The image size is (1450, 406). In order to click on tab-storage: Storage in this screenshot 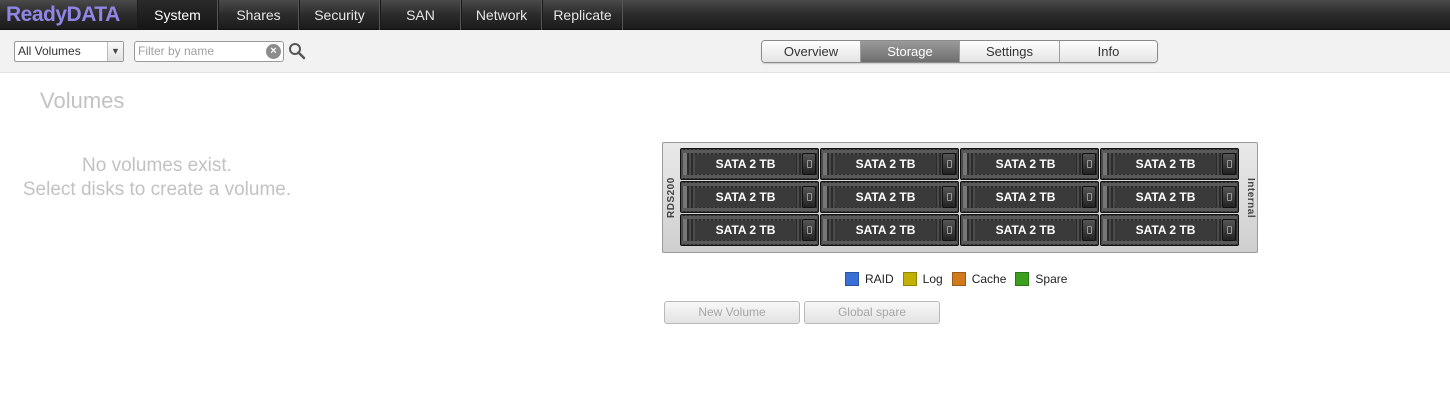, I will do `click(910, 51)`.